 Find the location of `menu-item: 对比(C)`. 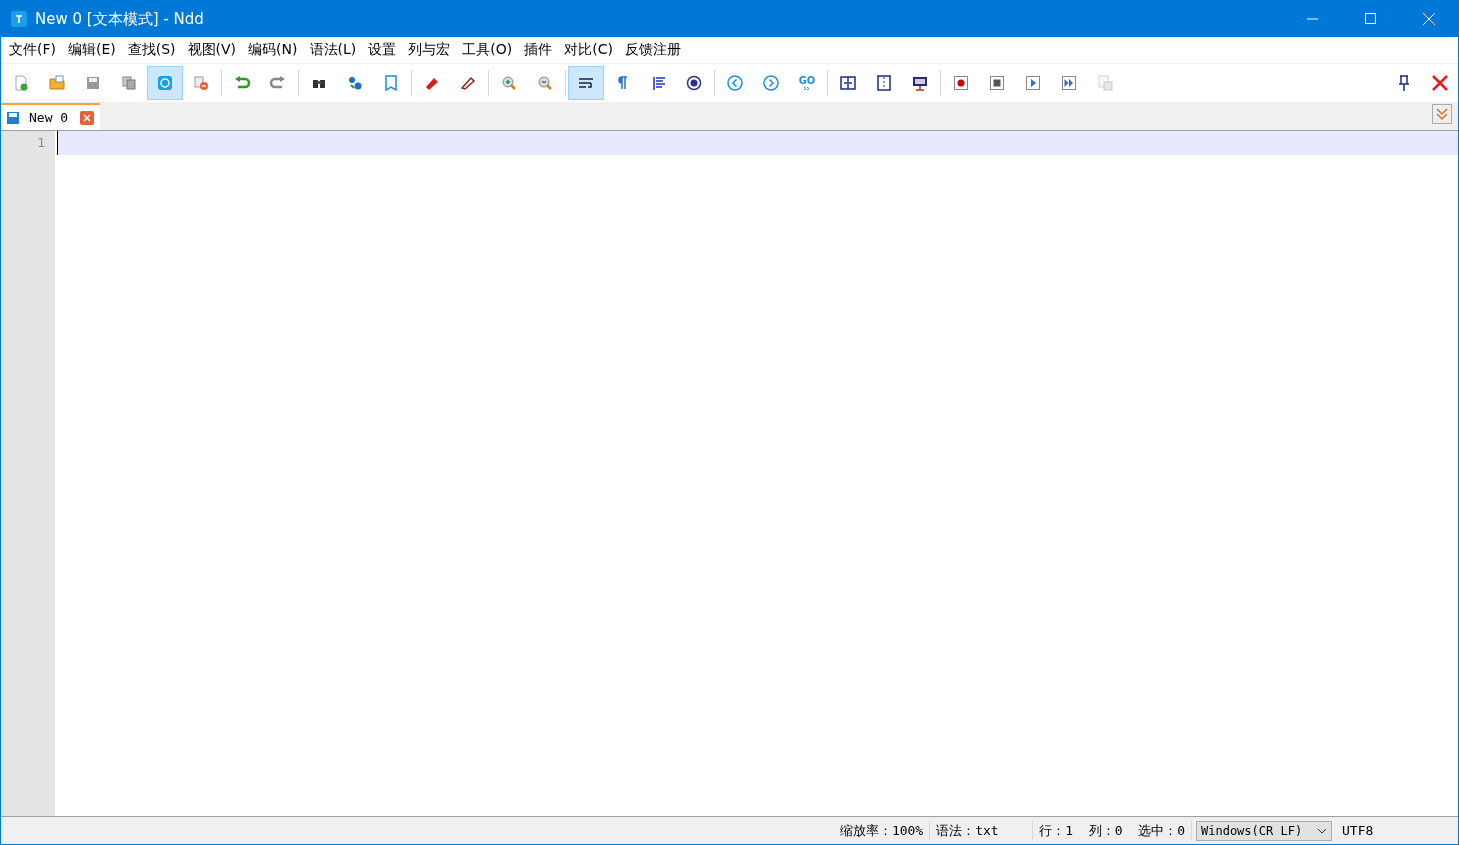

menu-item: 对比(C) is located at coordinates (588, 50).